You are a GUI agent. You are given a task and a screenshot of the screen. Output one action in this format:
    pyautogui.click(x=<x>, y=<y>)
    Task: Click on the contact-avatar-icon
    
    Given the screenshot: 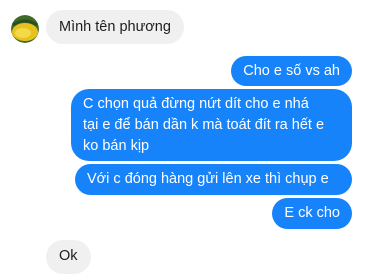 What is the action you would take?
    pyautogui.click(x=25, y=29)
    